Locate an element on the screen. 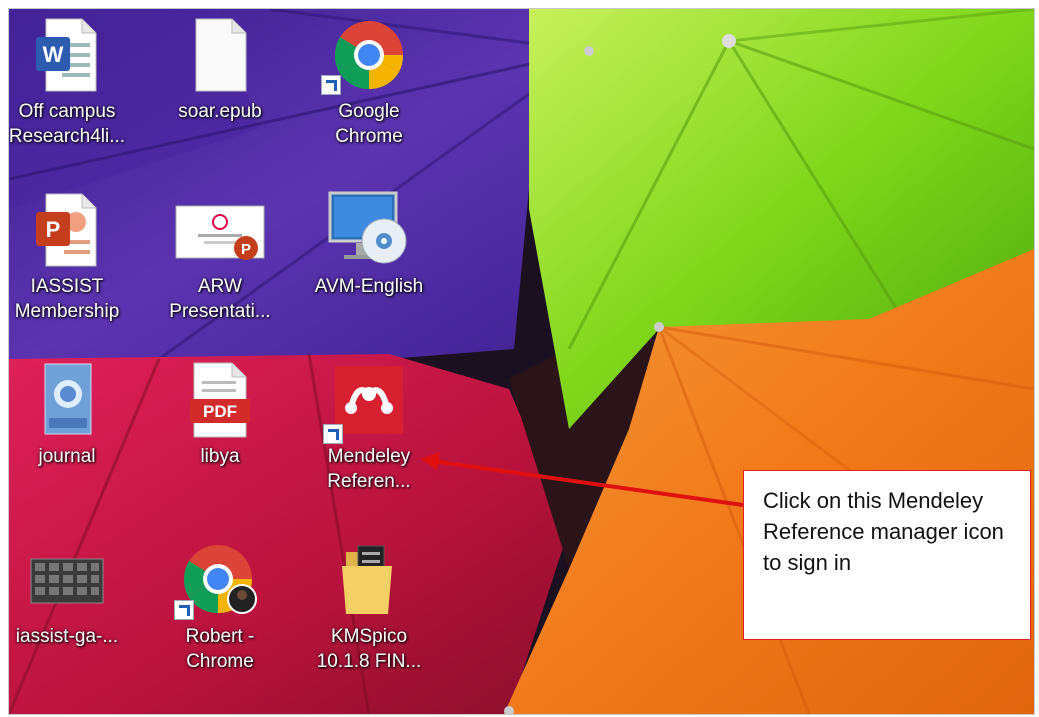 This screenshot has height=717, width=1039. icon-label: AVM-English is located at coordinates (369, 286).